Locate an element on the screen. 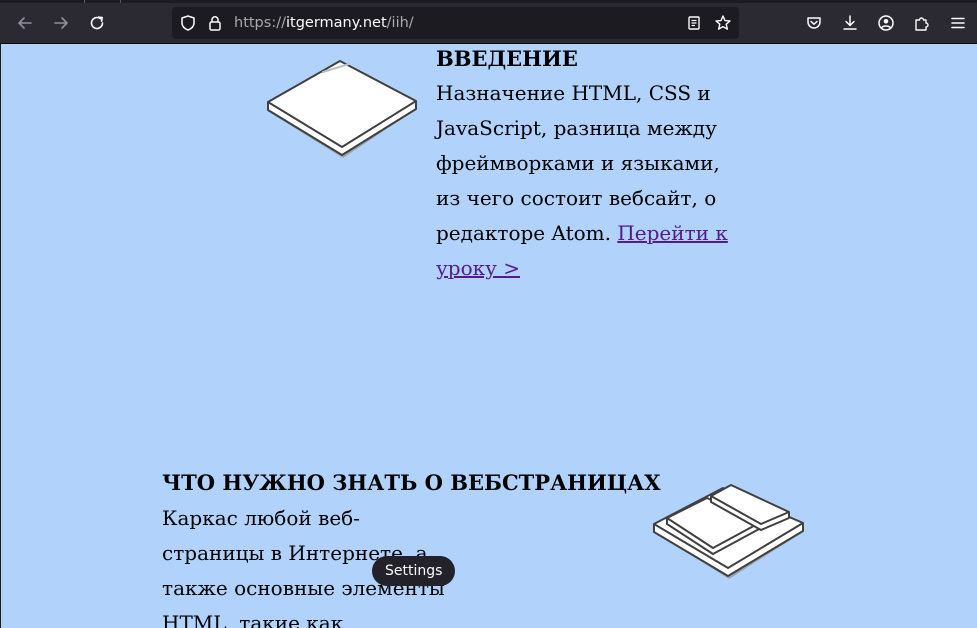 Image resolution: width=977 pixels, height=628 pixels. shield-icon is located at coordinates (188, 23).